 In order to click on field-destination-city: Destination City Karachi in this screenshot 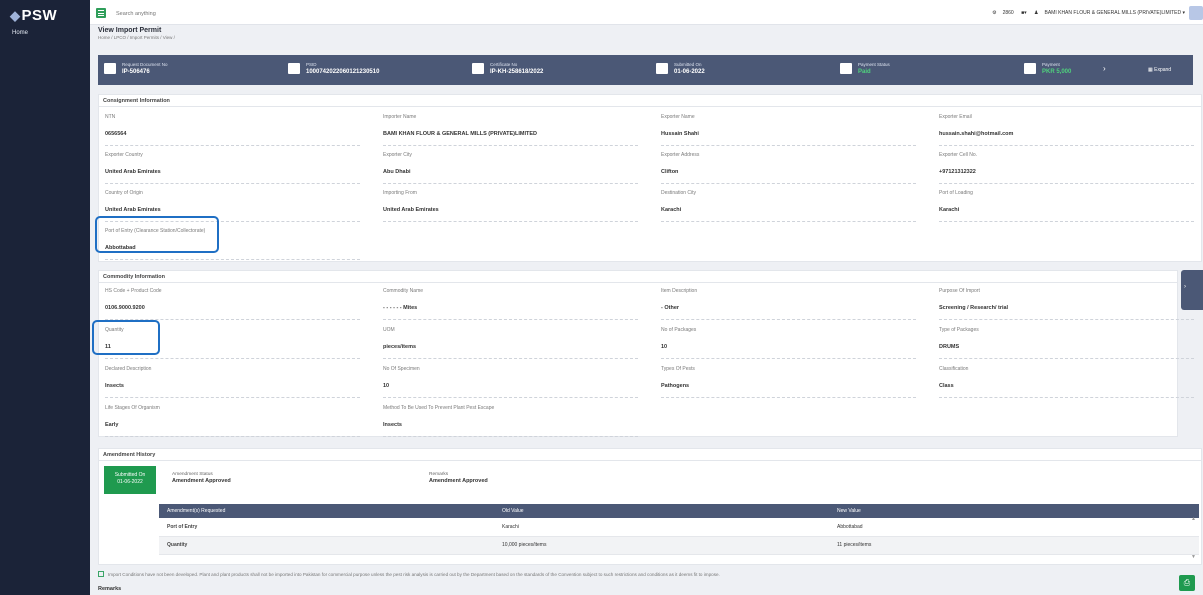, I will do `click(788, 203)`.